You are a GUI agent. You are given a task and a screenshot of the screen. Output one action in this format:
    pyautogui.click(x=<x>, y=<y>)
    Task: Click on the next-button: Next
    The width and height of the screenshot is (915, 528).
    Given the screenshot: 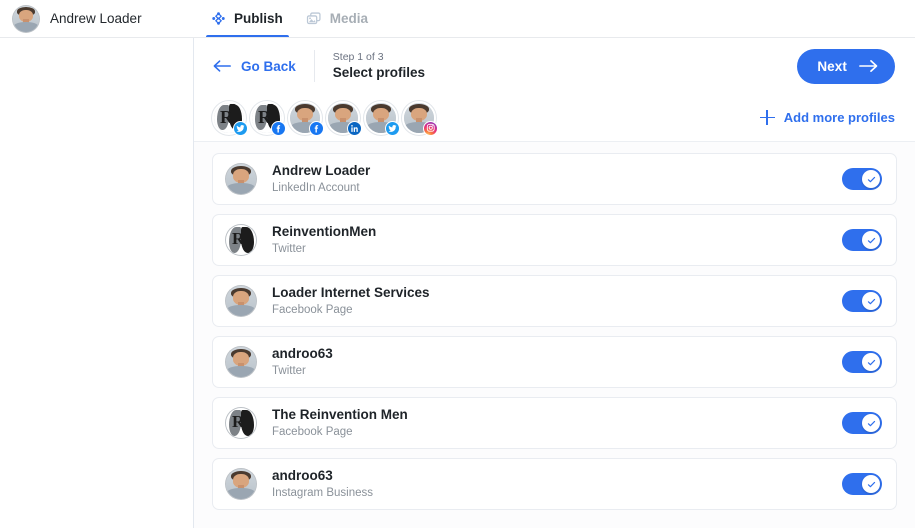 What is the action you would take?
    pyautogui.click(x=846, y=66)
    